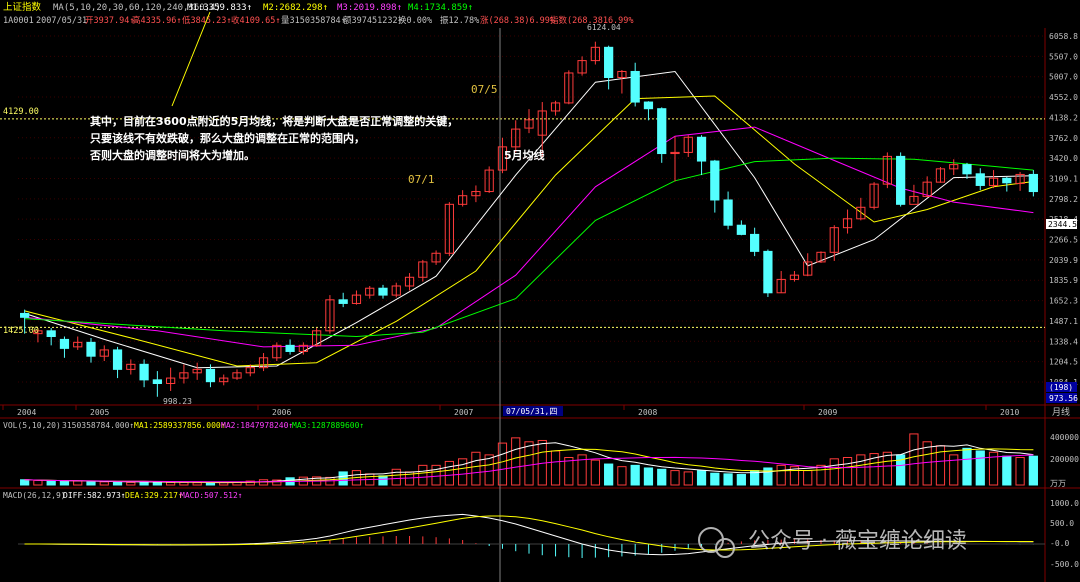  Describe the element at coordinates (1063, 240) in the screenshot. I see `price-axis-label: 2266.5` at that location.